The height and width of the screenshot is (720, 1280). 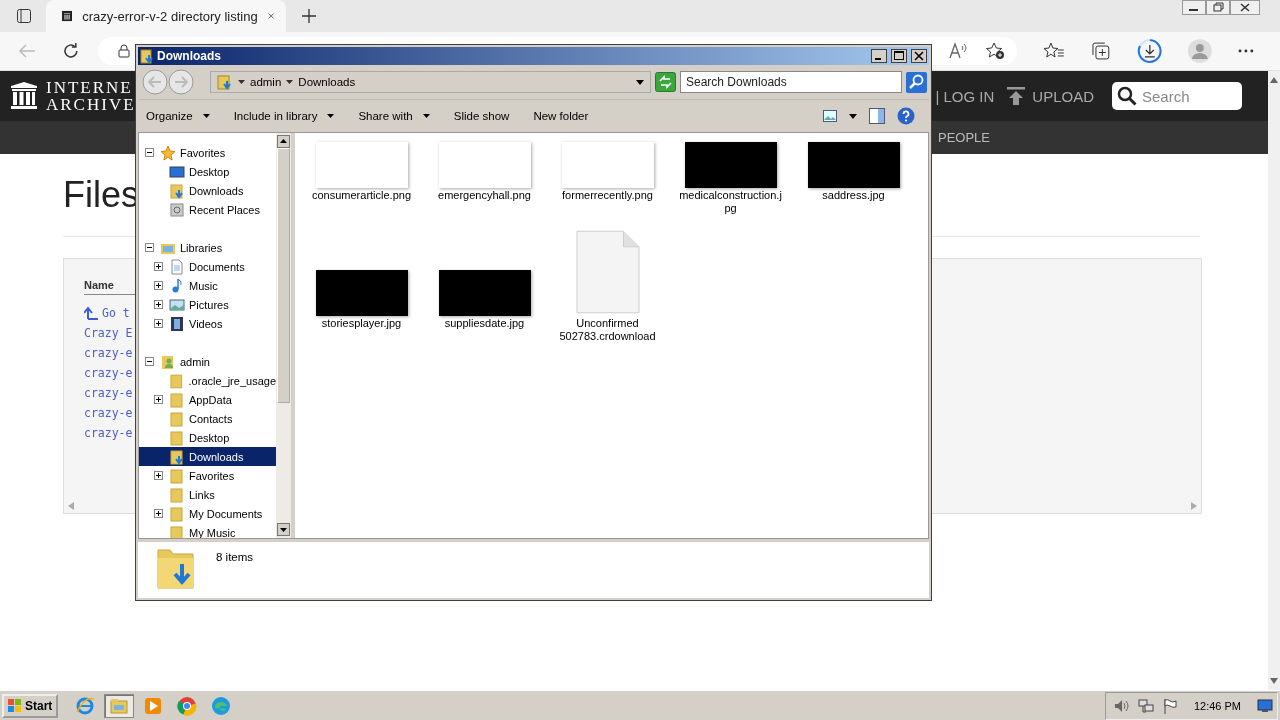 What do you see at coordinates (853, 195) in the screenshot?
I see `file-name: saddress.jpg` at bounding box center [853, 195].